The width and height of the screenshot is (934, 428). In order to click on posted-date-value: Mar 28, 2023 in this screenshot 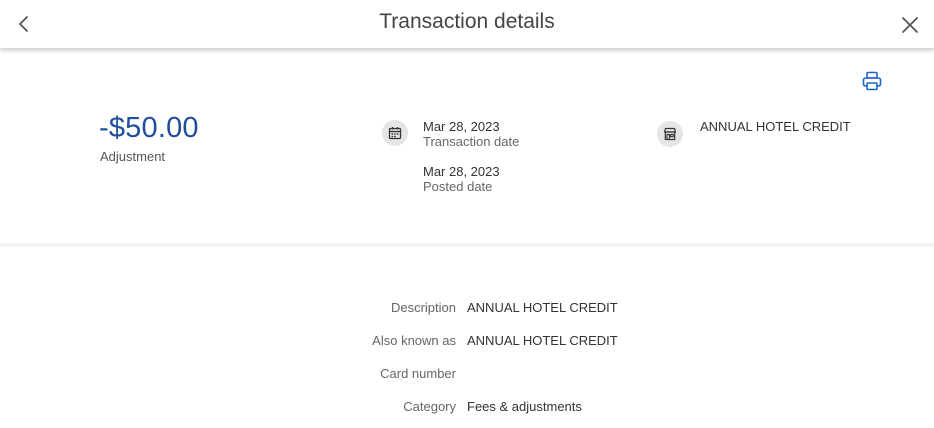, I will do `click(461, 171)`.